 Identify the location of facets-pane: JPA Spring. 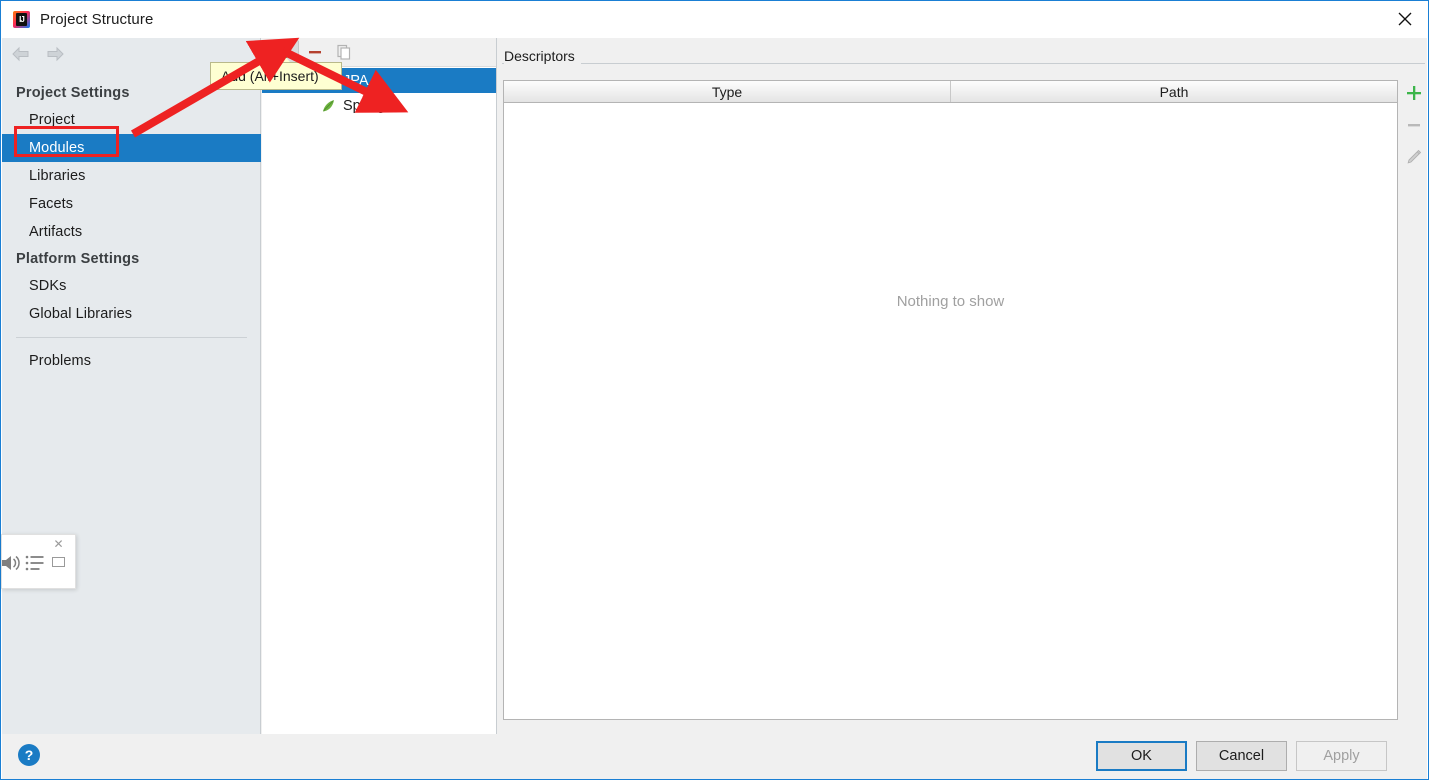
(379, 386).